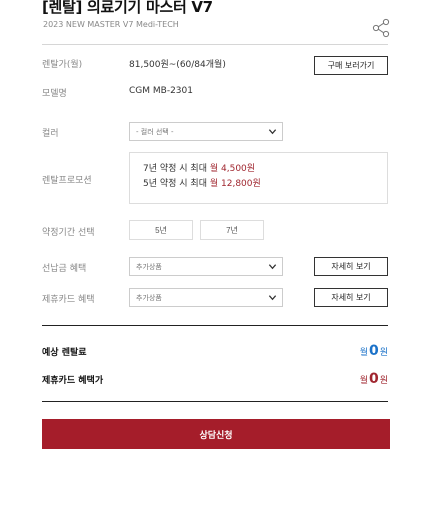 The width and height of the screenshot is (421, 516). What do you see at coordinates (50, 134) in the screenshot?
I see `color-label: 컬러` at bounding box center [50, 134].